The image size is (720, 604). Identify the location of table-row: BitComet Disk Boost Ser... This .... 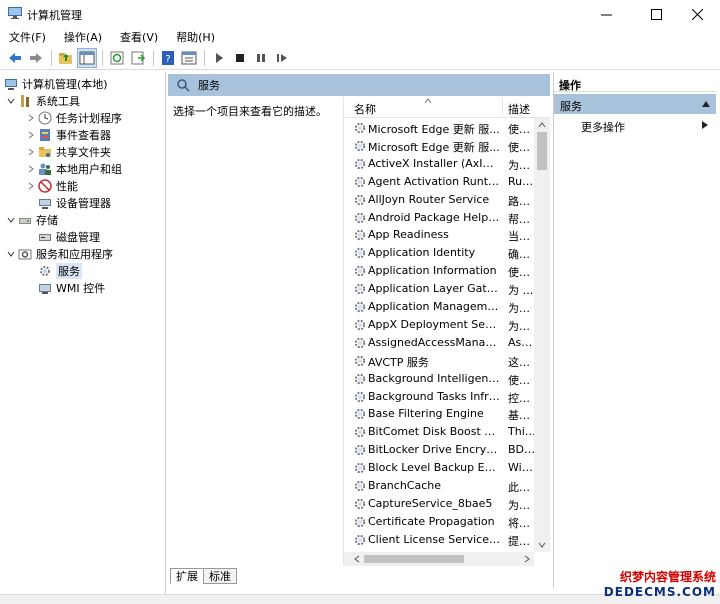
(440, 432).